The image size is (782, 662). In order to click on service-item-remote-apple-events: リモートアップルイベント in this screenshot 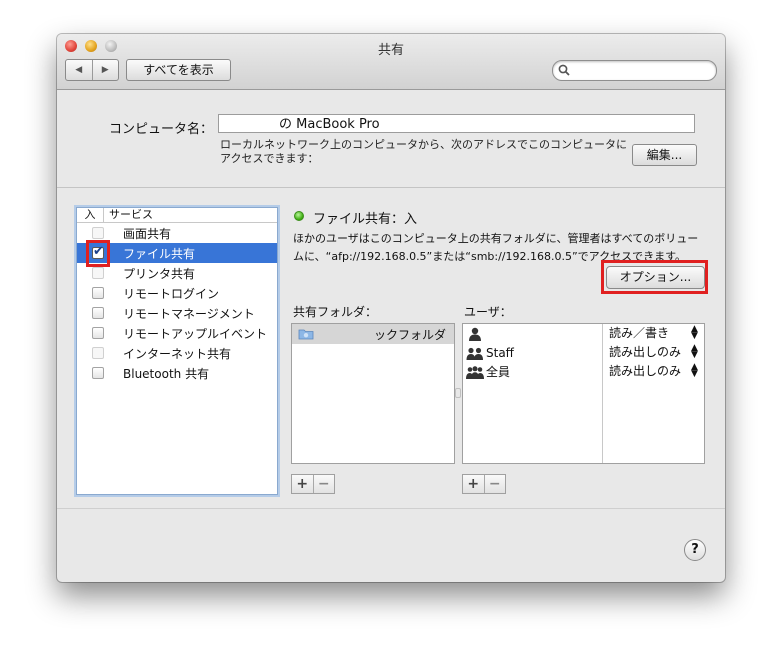, I will do `click(177, 333)`.